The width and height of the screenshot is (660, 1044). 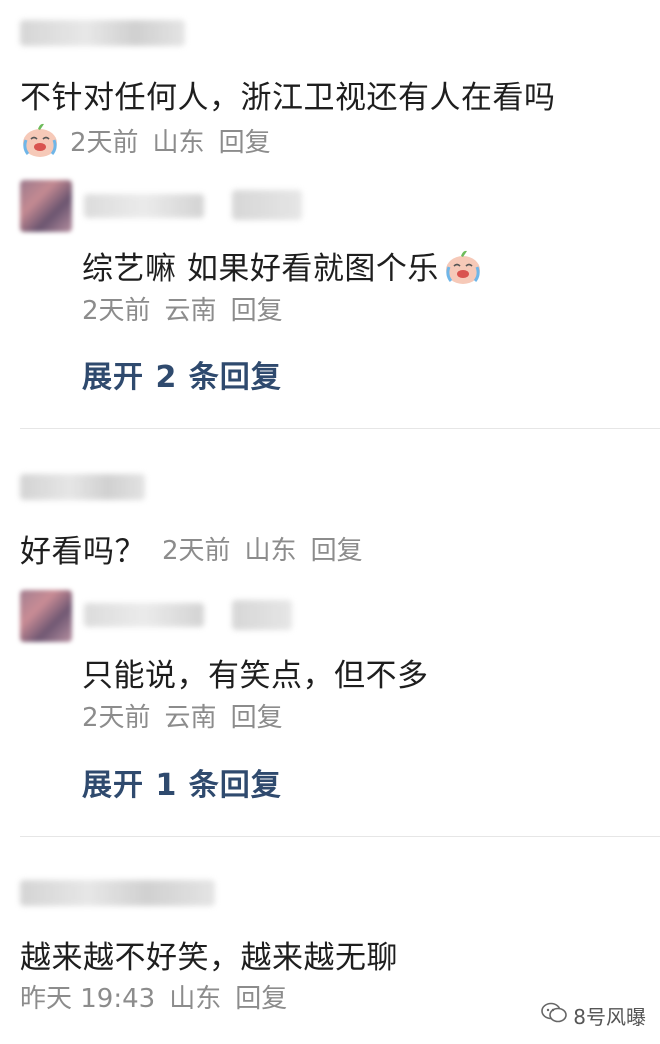 I want to click on reply-text: 综艺嘛 如果好看就图个乐, so click(x=282, y=268).